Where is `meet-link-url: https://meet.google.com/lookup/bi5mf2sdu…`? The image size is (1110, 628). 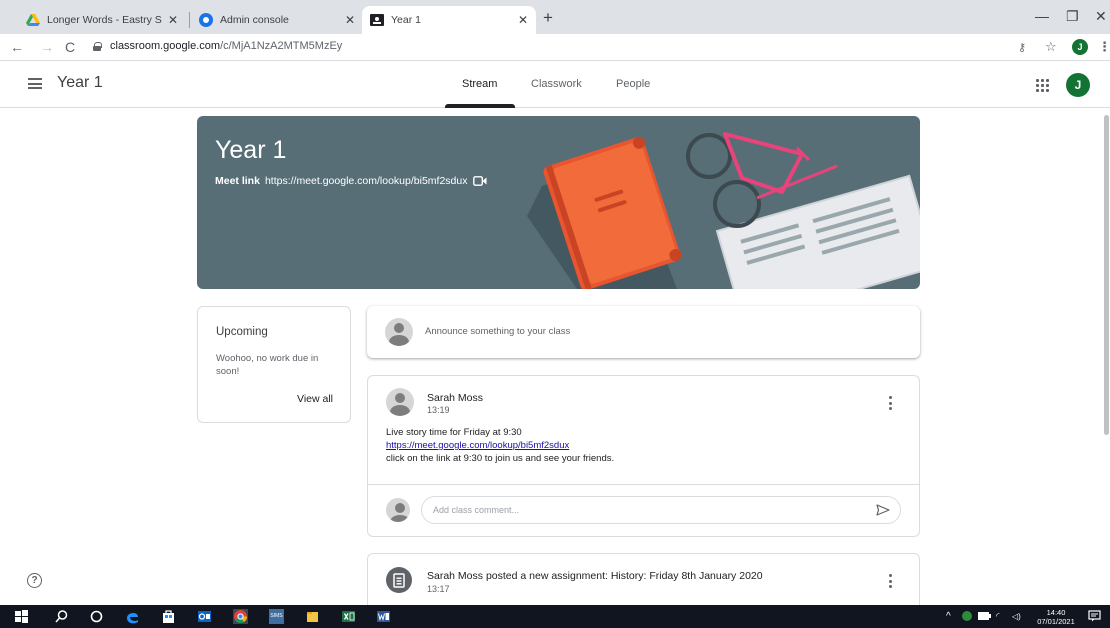 meet-link-url: https://meet.google.com/lookup/bi5mf2sdu… is located at coordinates (366, 181).